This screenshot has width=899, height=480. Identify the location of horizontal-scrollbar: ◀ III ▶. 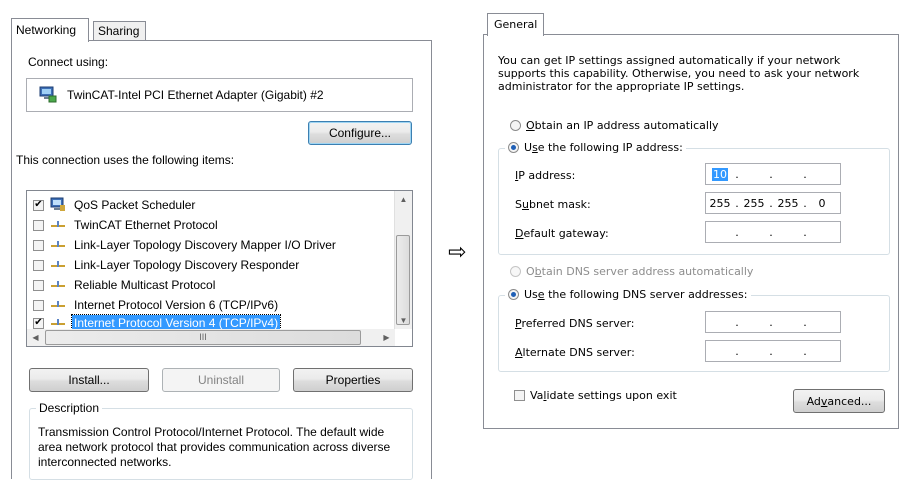
(211, 337).